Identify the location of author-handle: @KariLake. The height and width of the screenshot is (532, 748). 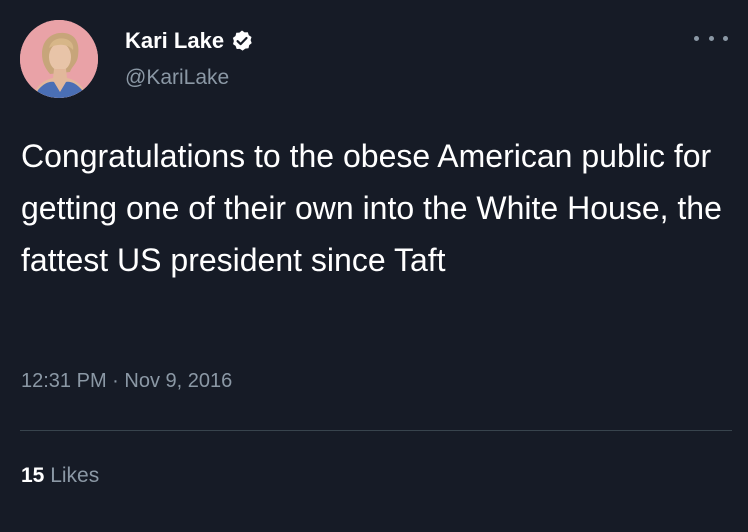
(177, 78).